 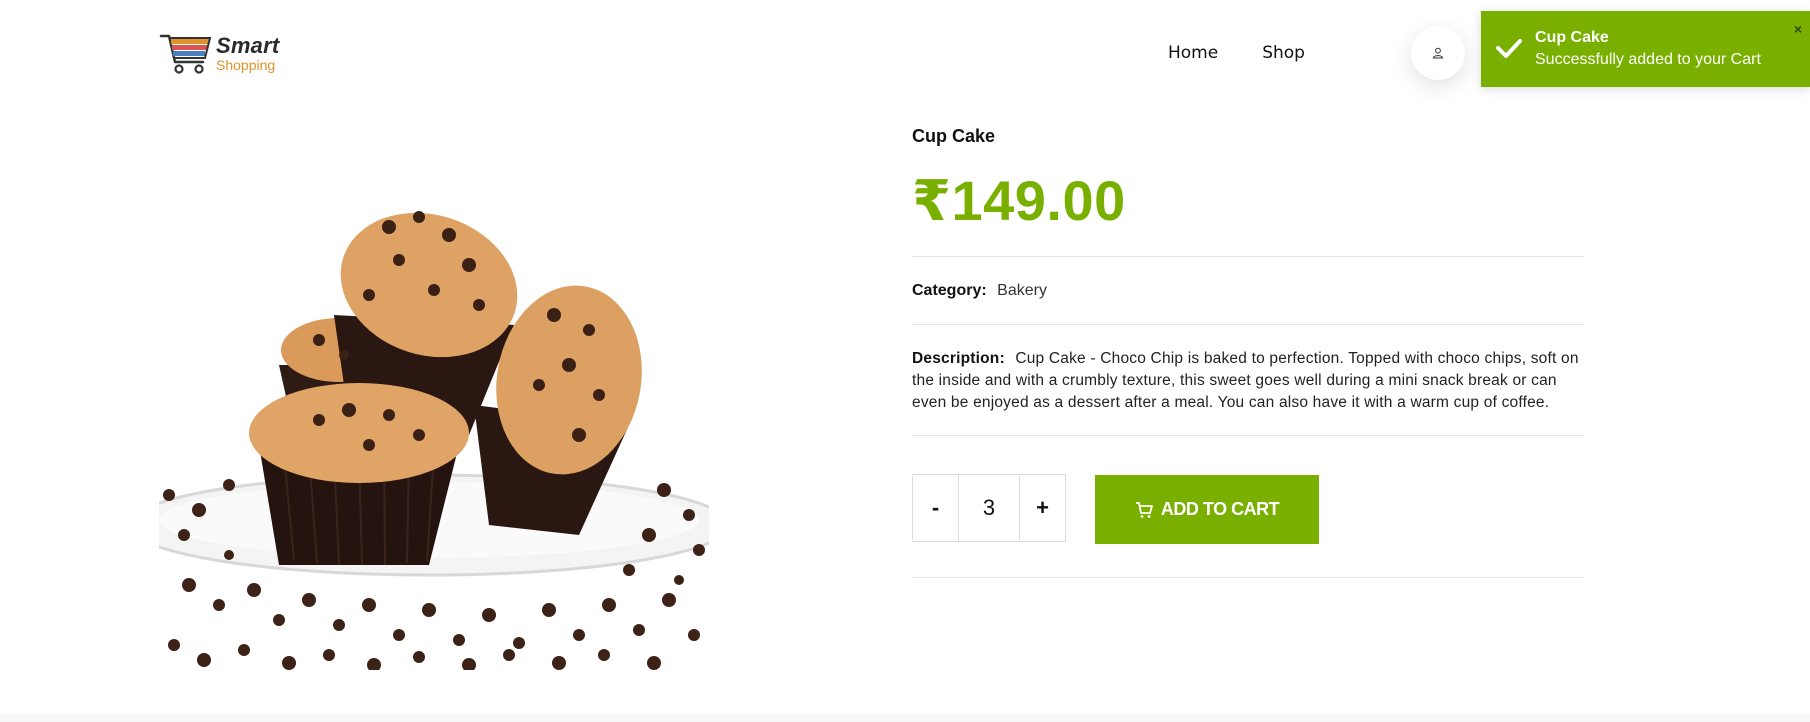 I want to click on brand-logo: Smart Shopping, so click(x=219, y=53).